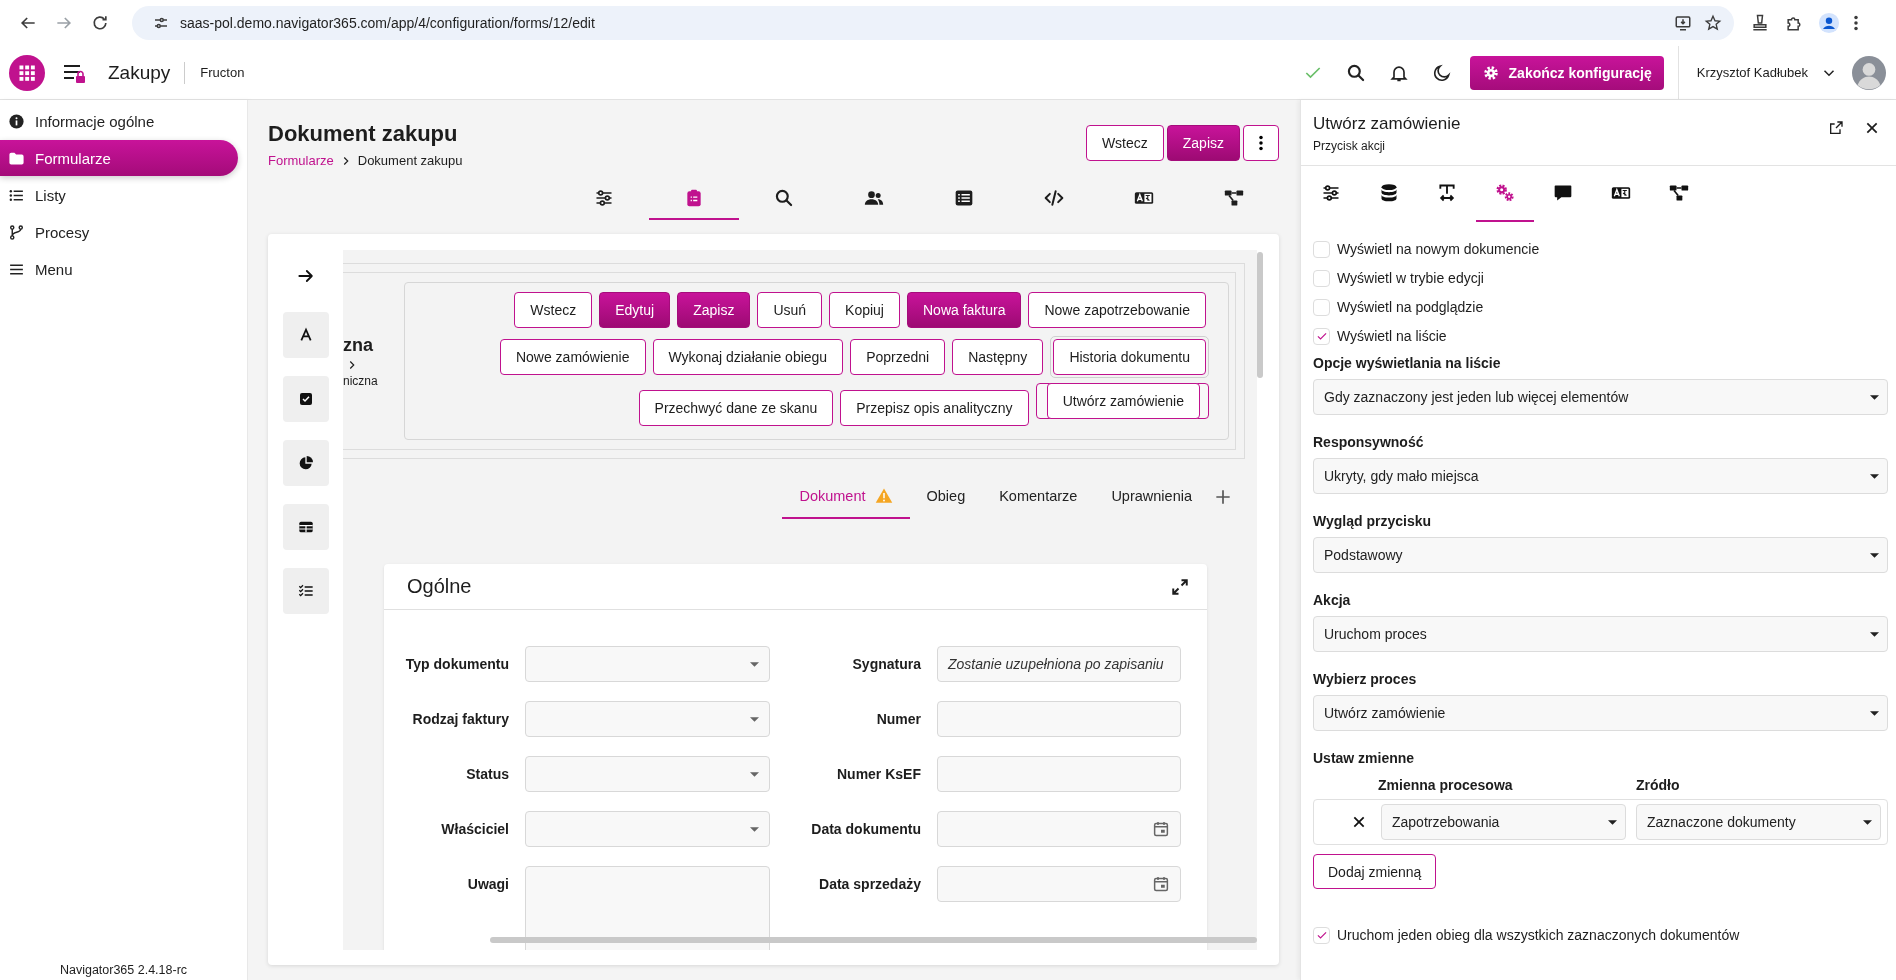 The image size is (1896, 980). I want to click on dropdown: Utwórz zamówienie, so click(1600, 713).